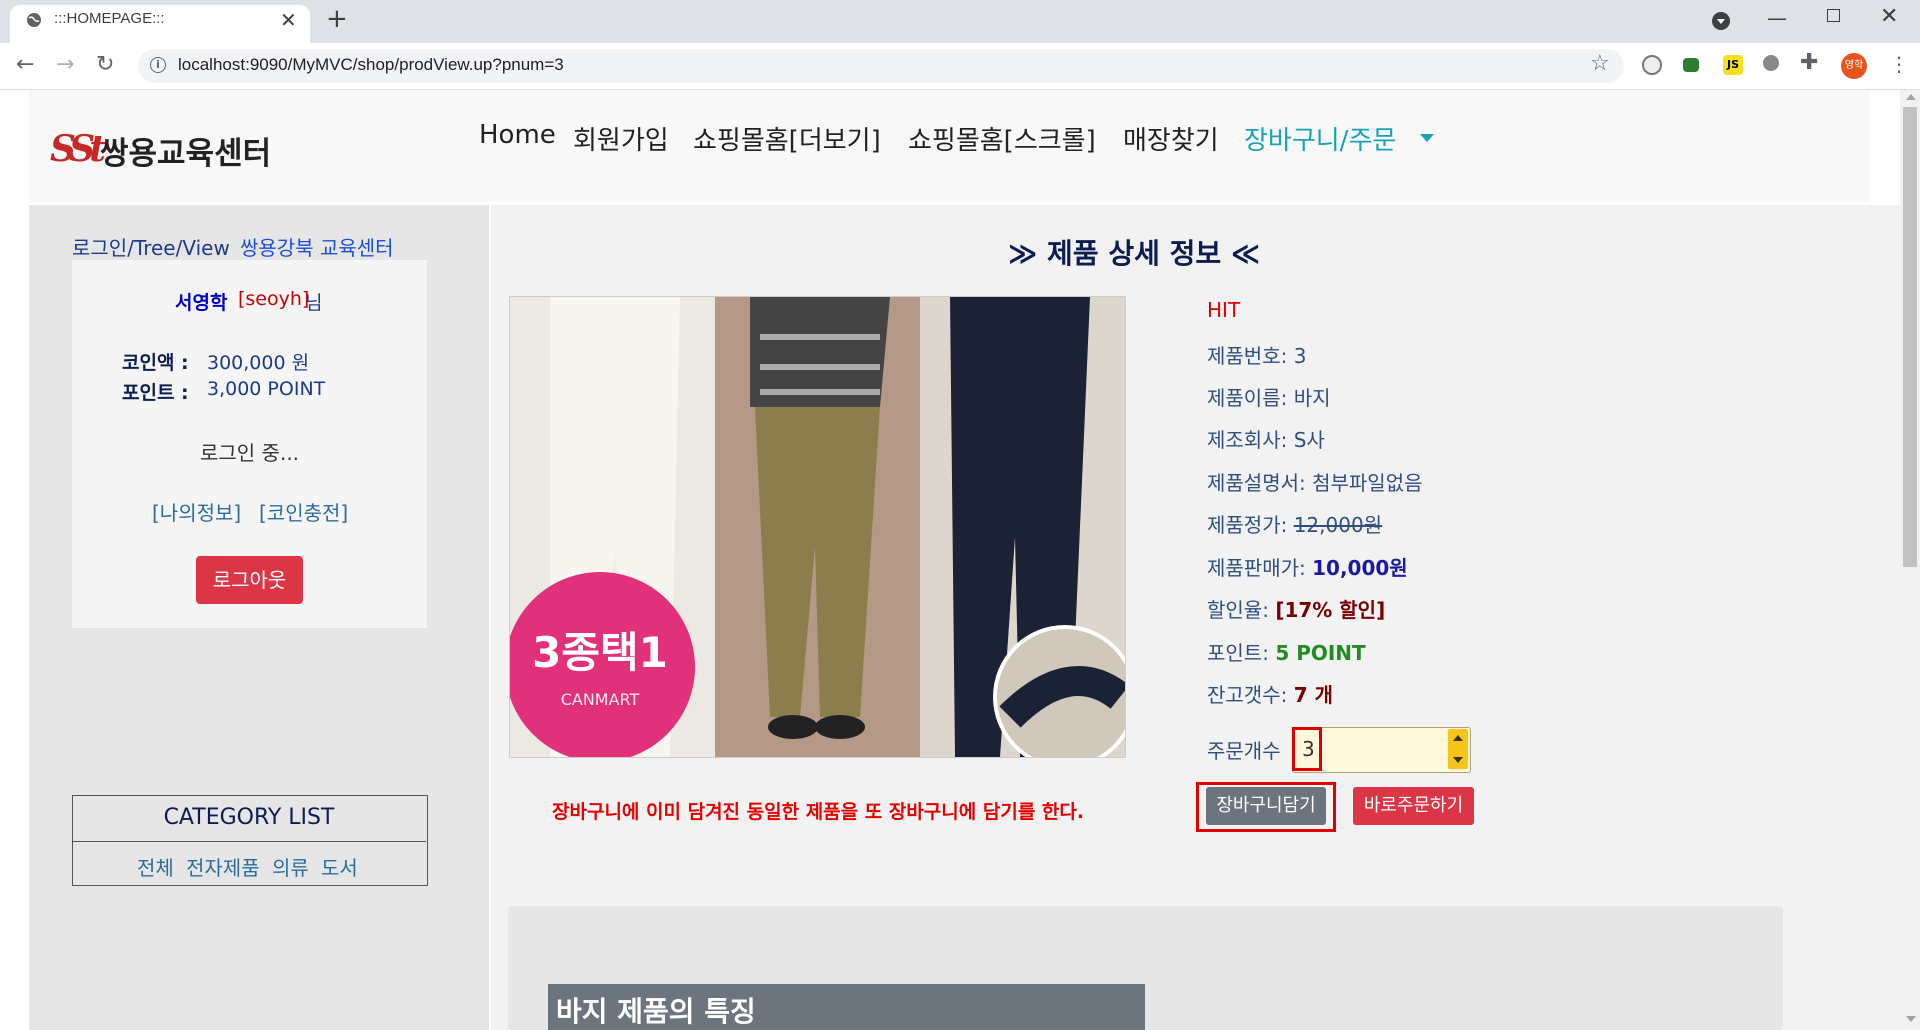 This screenshot has height=1030, width=1920. Describe the element at coordinates (1247, 440) in the screenshot. I see `product-company-label: 제조회사:` at that location.